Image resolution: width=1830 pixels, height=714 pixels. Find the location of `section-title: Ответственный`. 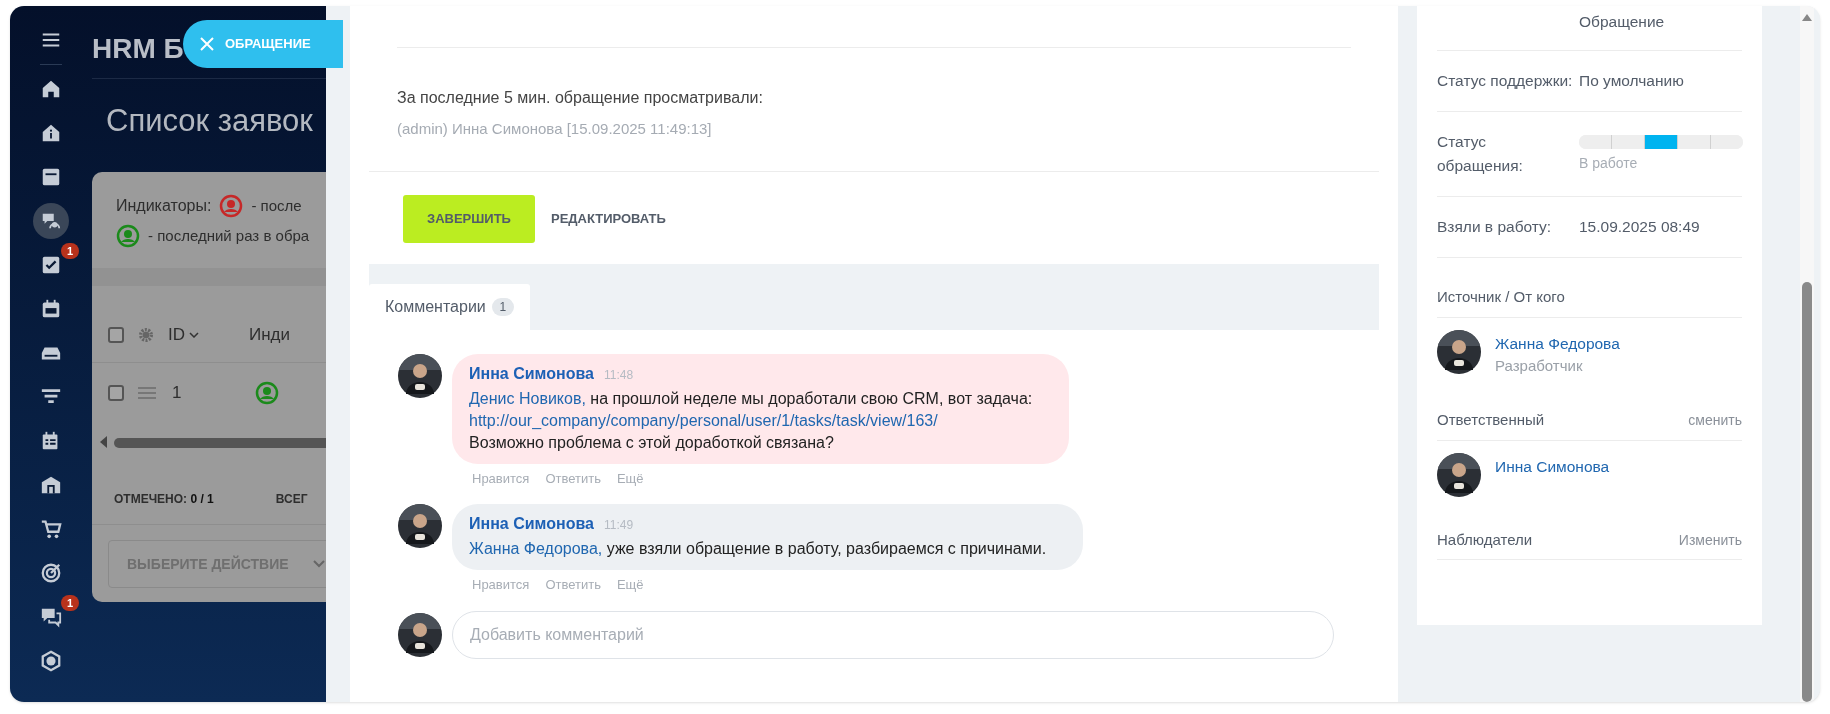

section-title: Ответственный is located at coordinates (1491, 420).